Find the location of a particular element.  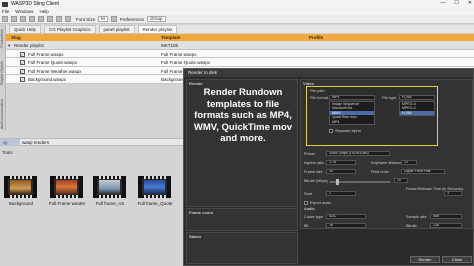

menu-help: Help is located at coordinates (44, 11).